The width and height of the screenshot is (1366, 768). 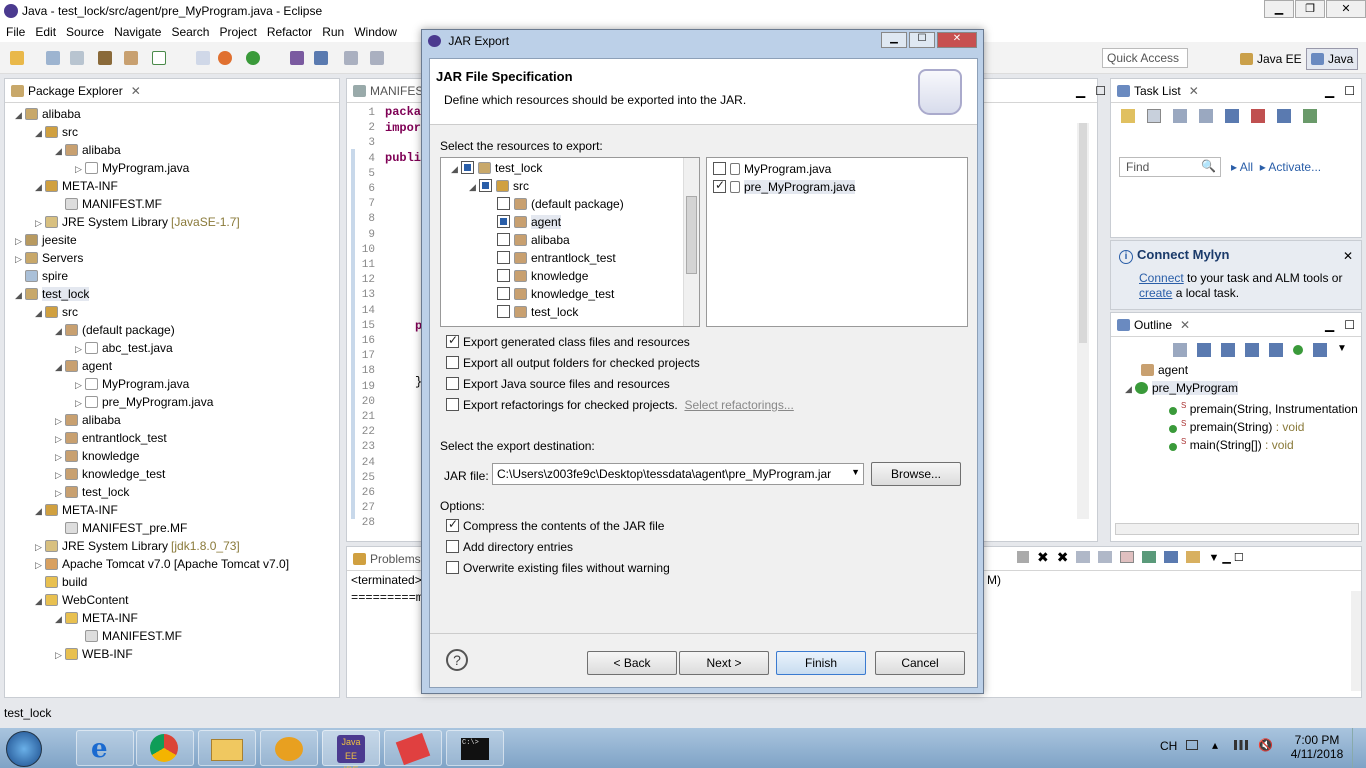 What do you see at coordinates (289, 748) in the screenshot?
I see `outlook-taskbar-icon` at bounding box center [289, 748].